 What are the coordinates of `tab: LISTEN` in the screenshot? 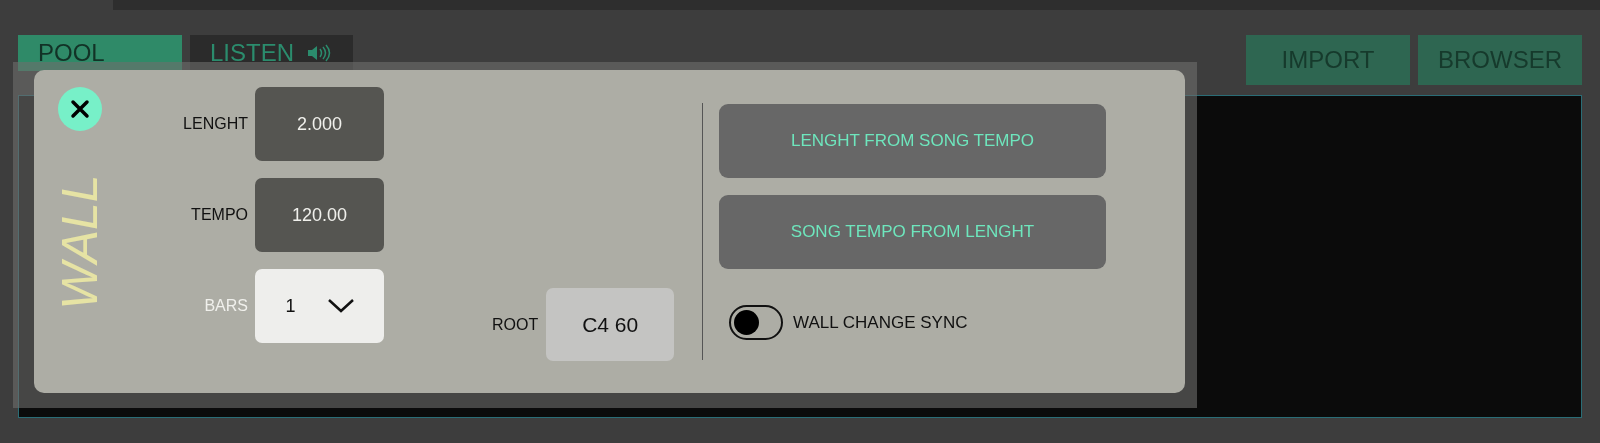 It's located at (271, 53).